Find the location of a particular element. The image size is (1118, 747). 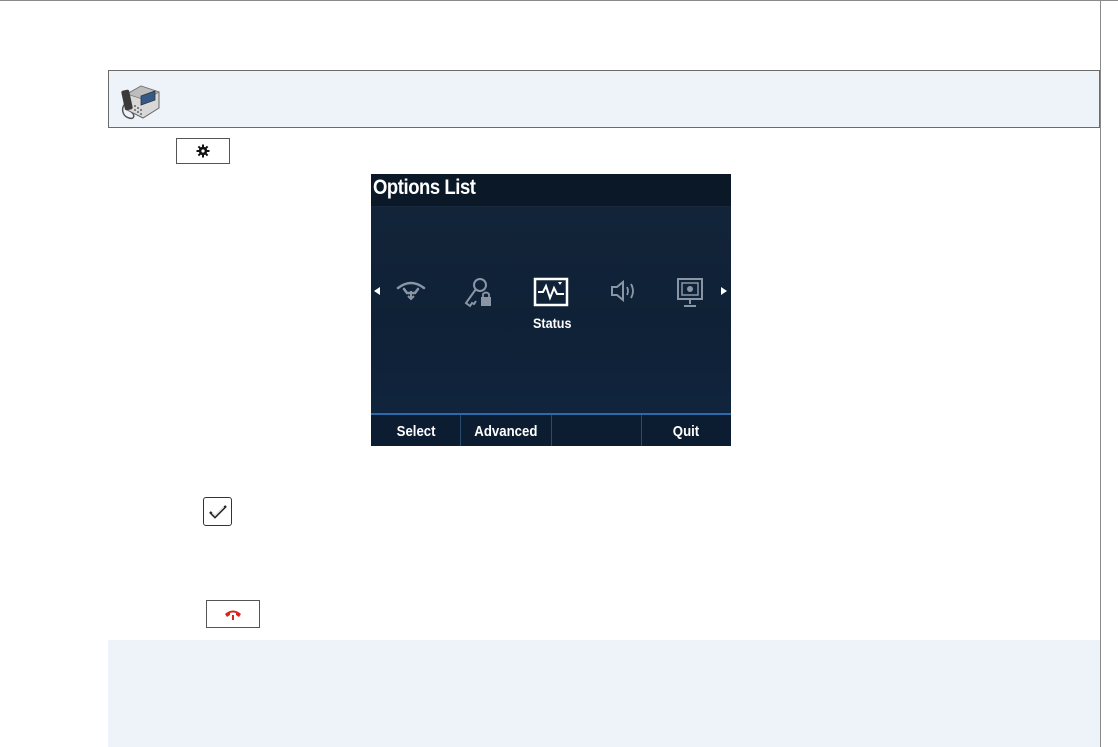

desk-phone-icon is located at coordinates (140, 102).